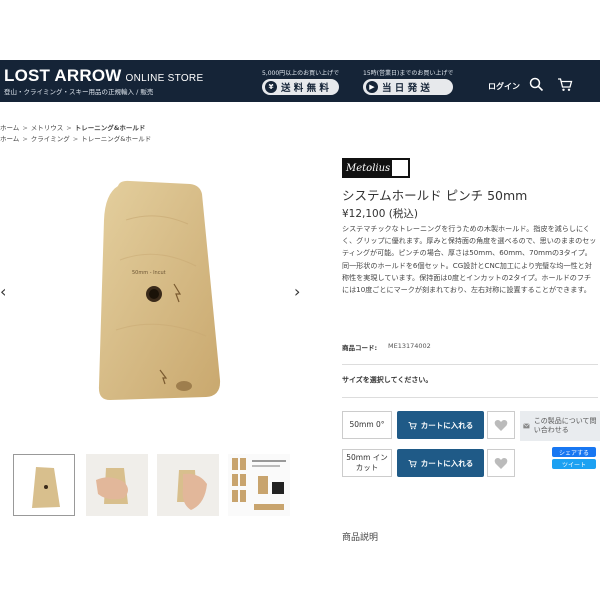 This screenshot has height=600, width=600. I want to click on same-day-badge: ▶ 当 日 発 送, so click(408, 87).